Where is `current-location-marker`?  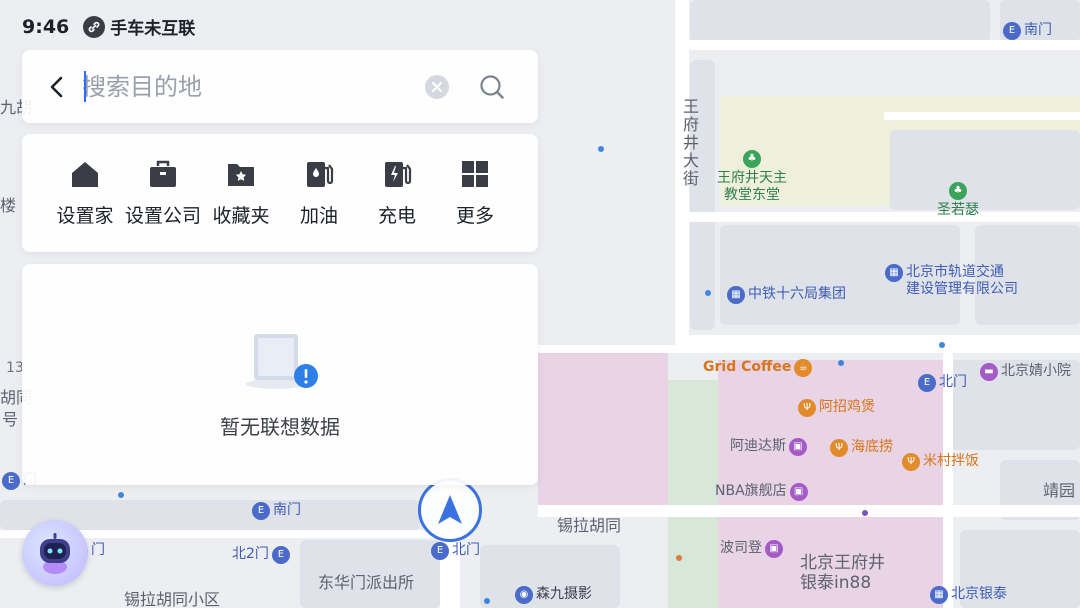
current-location-marker is located at coordinates (450, 510).